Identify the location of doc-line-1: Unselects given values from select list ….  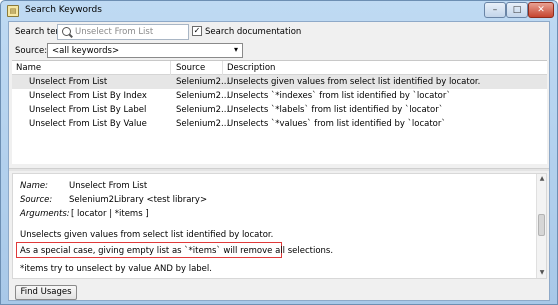
(147, 235).